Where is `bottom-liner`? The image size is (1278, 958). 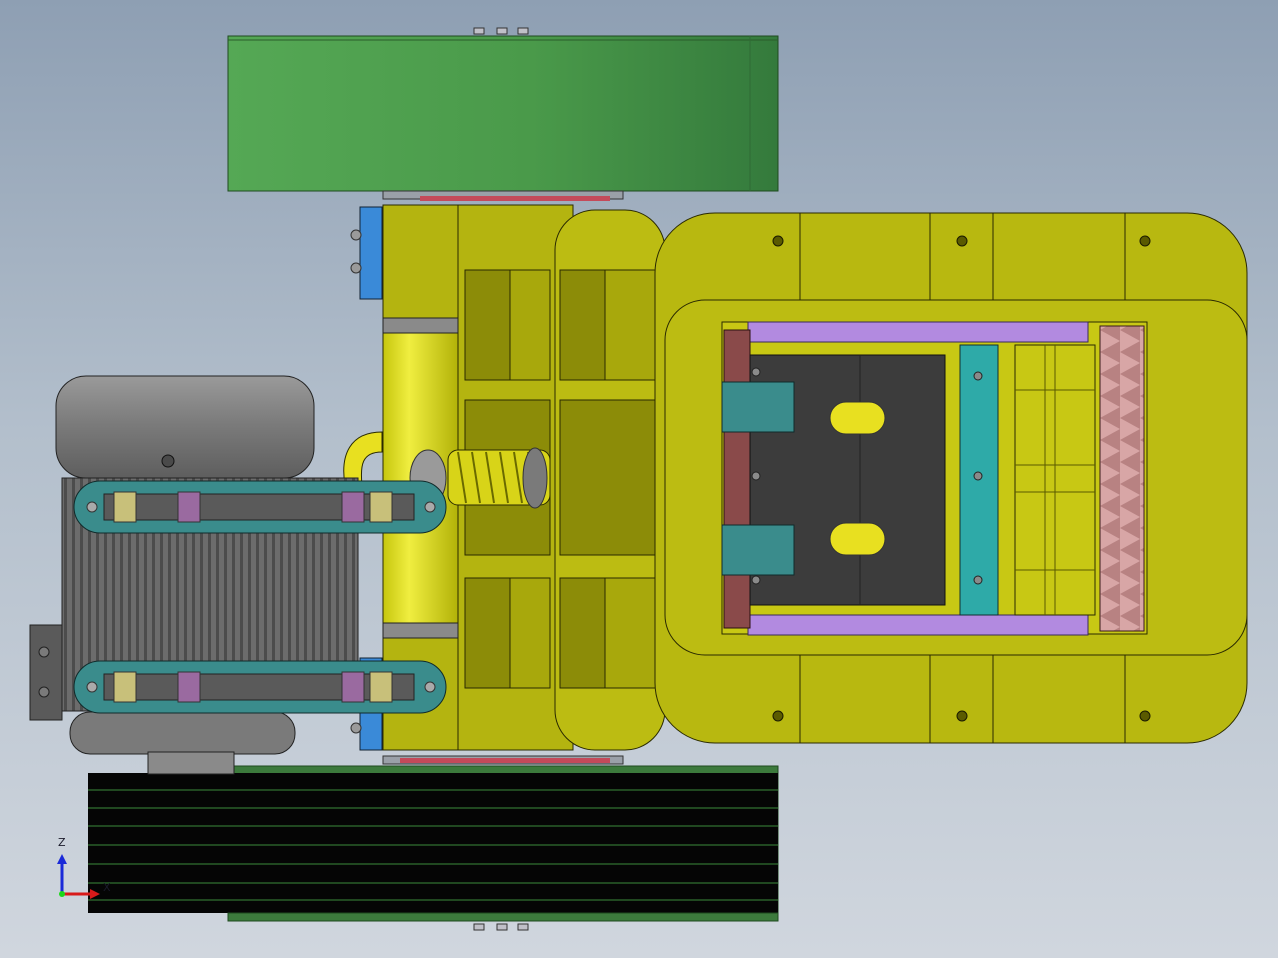 bottom-liner is located at coordinates (918, 625).